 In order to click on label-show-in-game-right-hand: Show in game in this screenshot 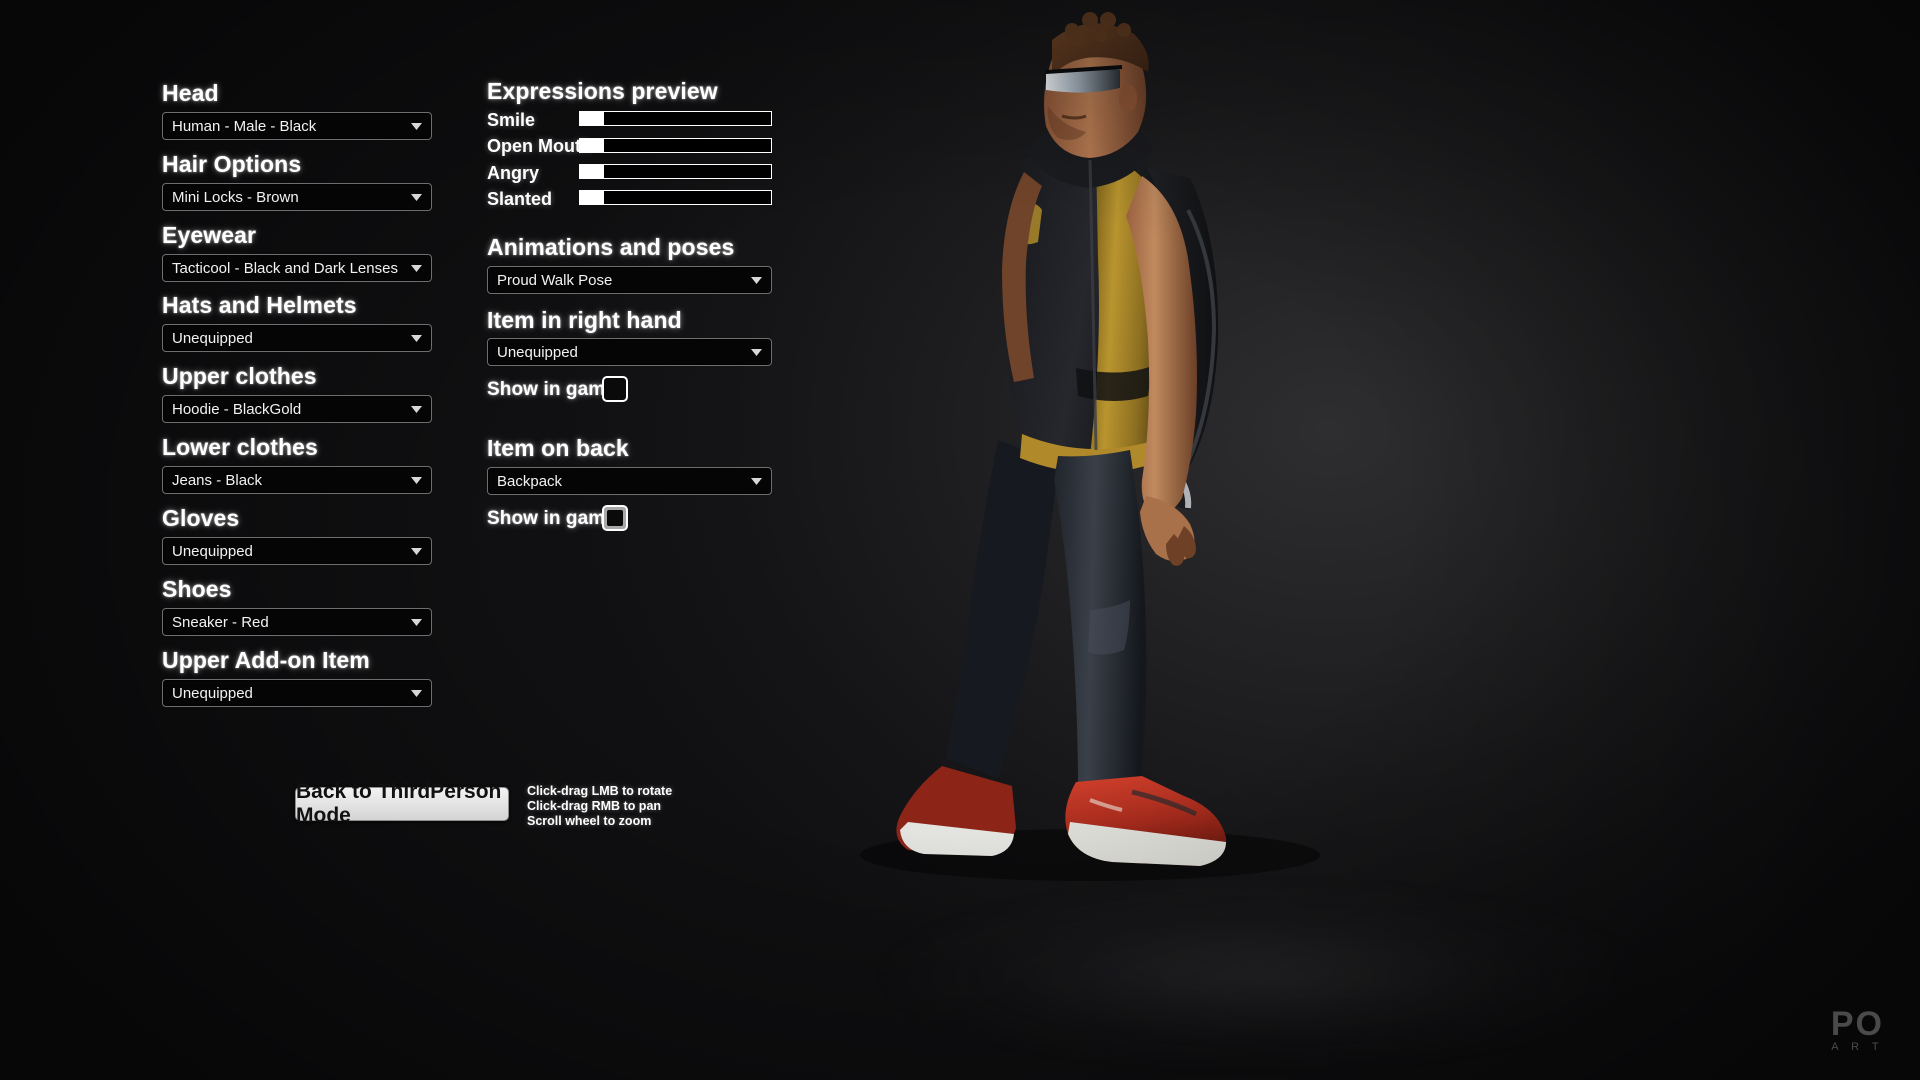, I will do `click(551, 389)`.